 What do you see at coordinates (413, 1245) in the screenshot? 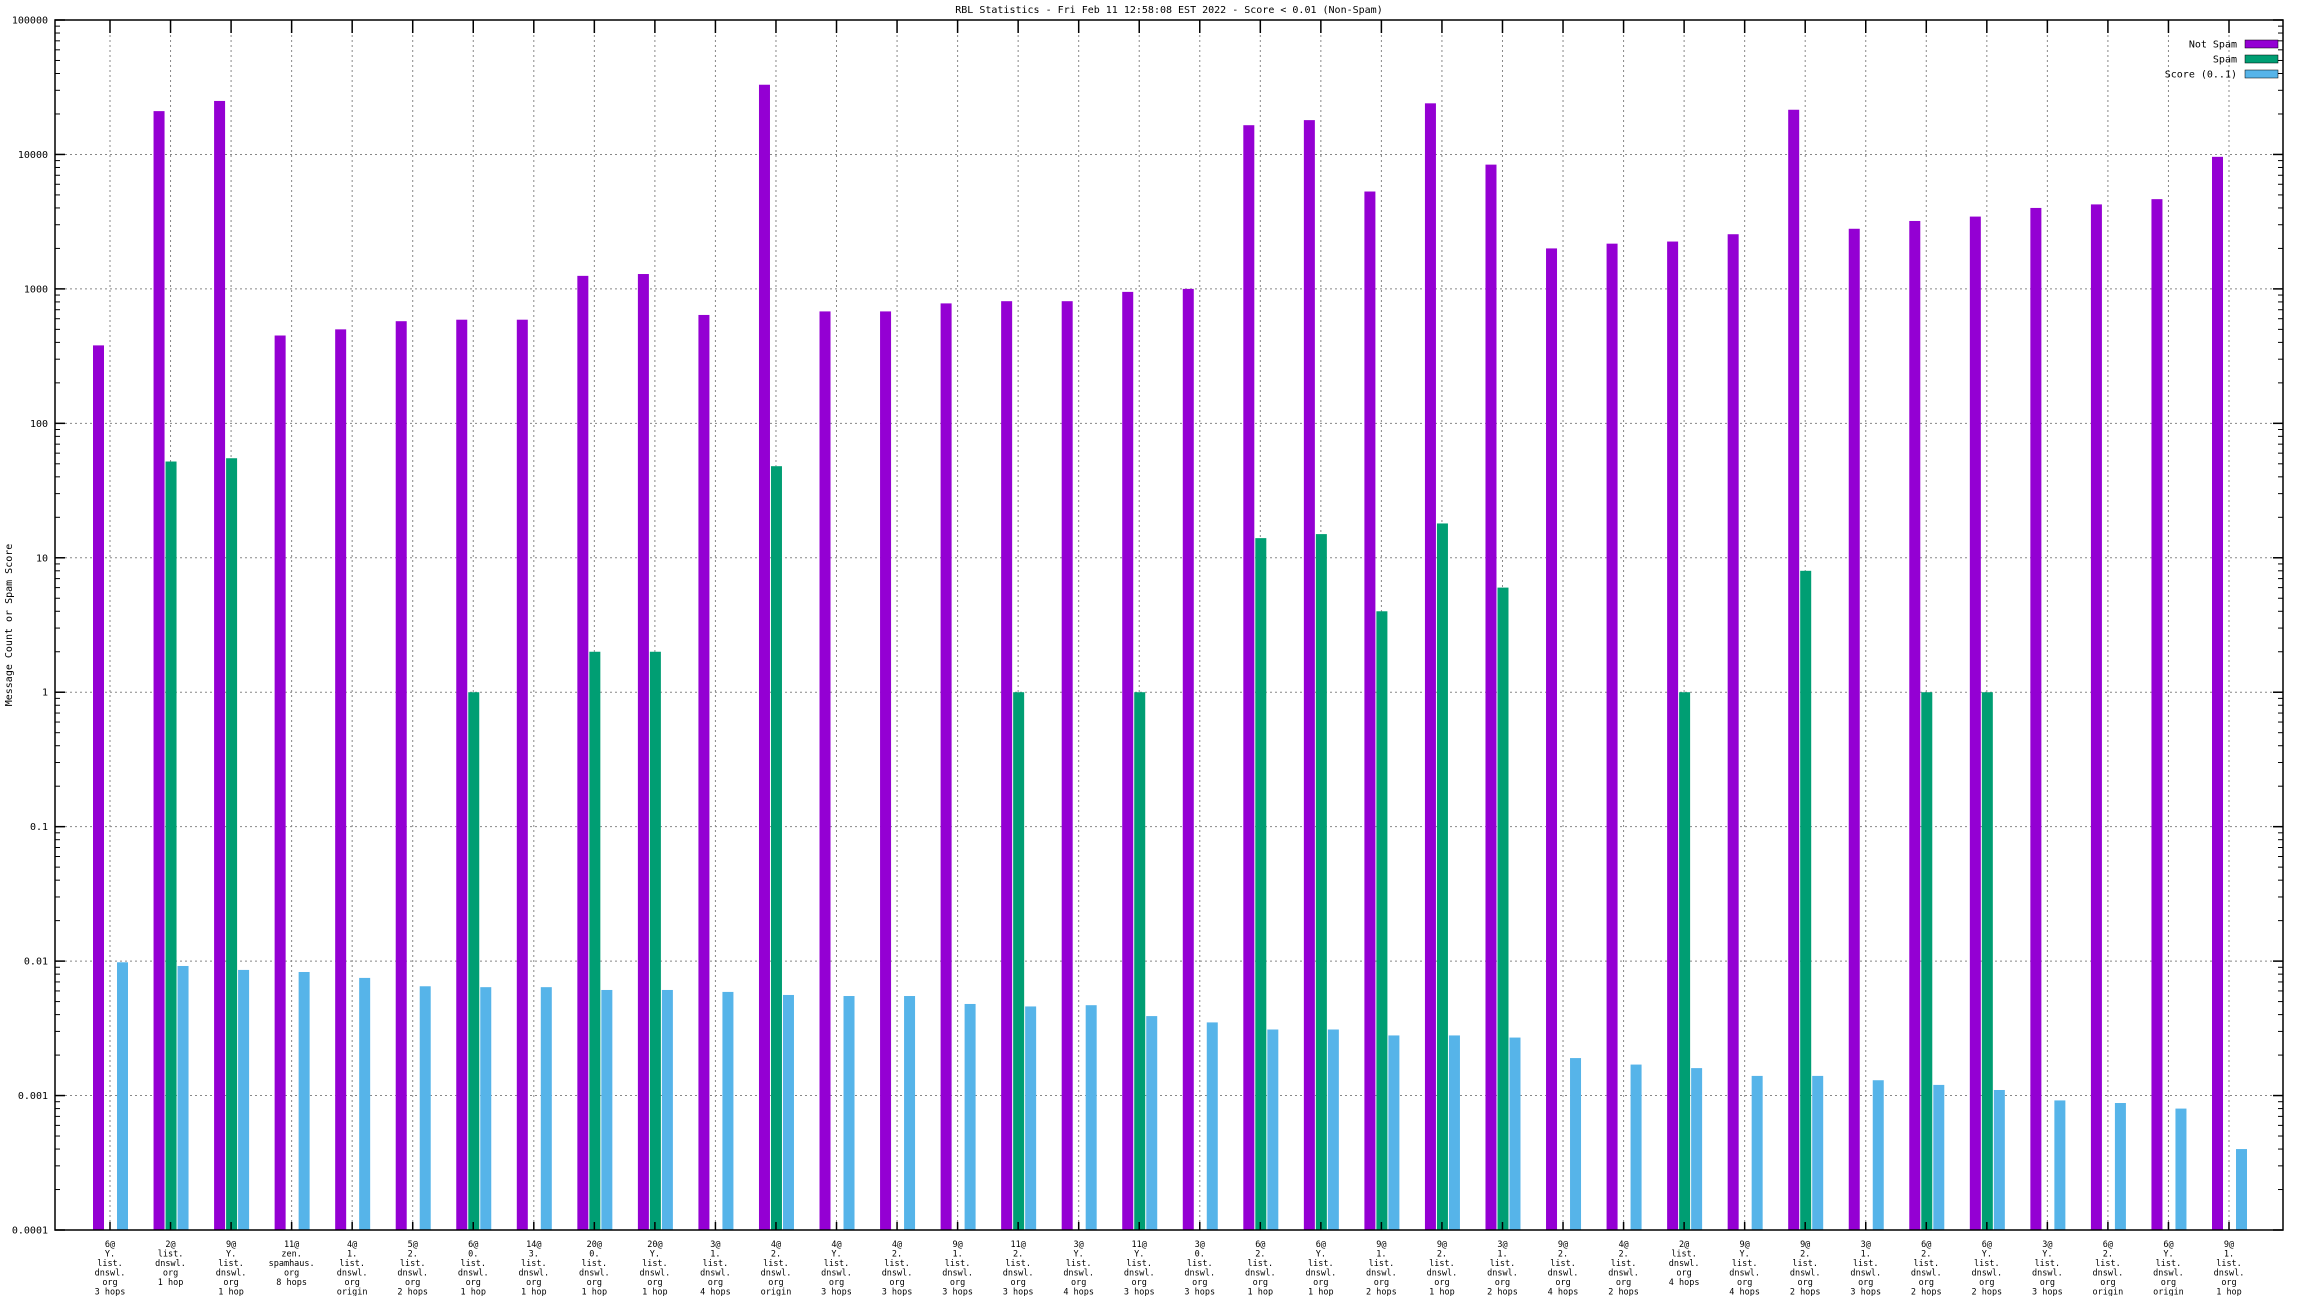
I see `x-category-label: 5@` at bounding box center [413, 1245].